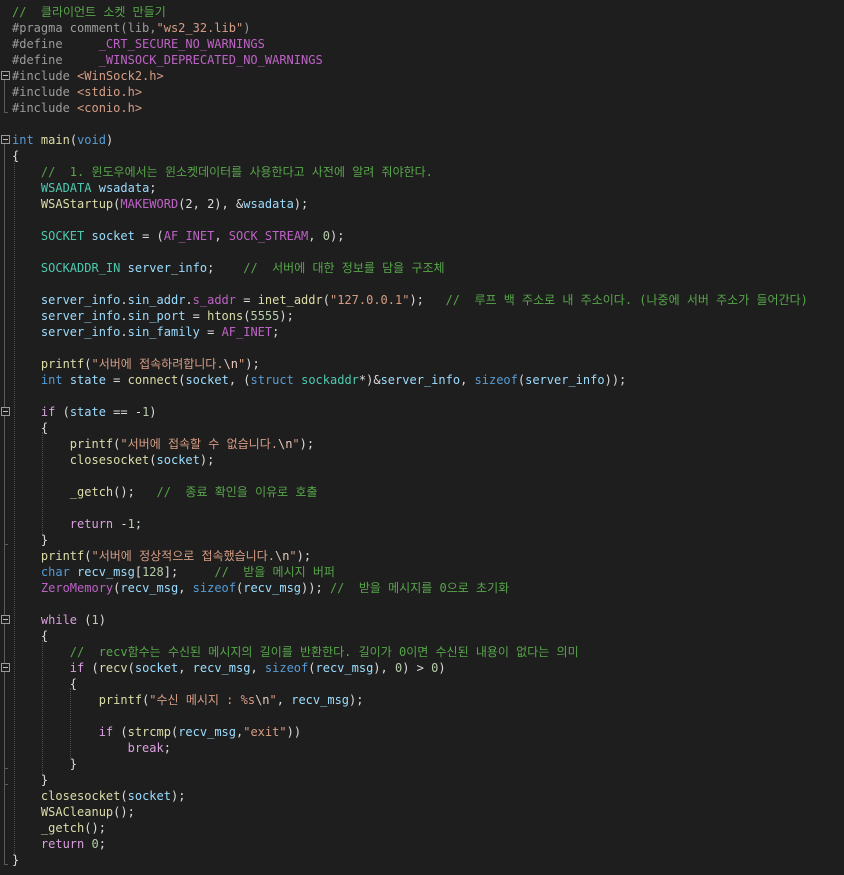 This screenshot has width=844, height=875. Describe the element at coordinates (91, 748) in the screenshot. I see `code-line: break;` at that location.